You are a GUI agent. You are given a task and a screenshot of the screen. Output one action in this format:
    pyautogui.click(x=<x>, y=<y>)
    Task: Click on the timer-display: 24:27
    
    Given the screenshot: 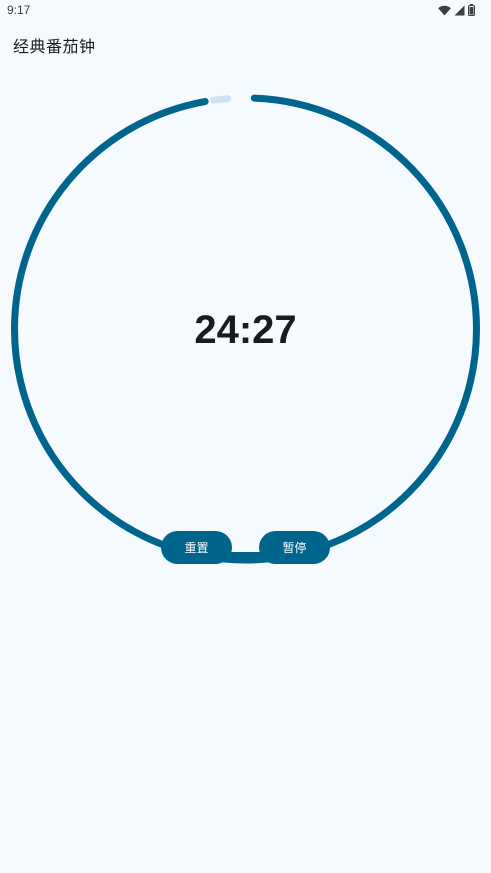 What is the action you would take?
    pyautogui.click(x=245, y=330)
    